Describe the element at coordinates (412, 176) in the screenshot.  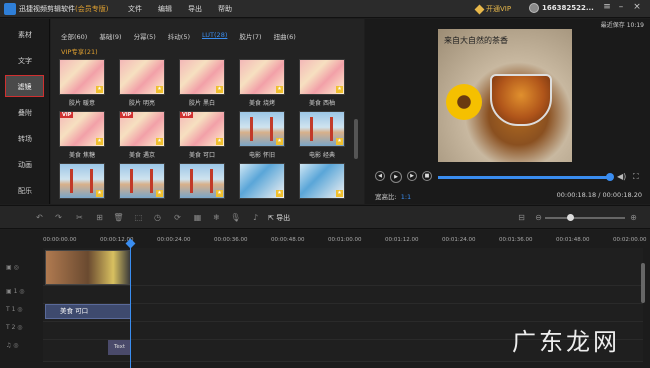
I see `next-frame-icon: ▶` at that location.